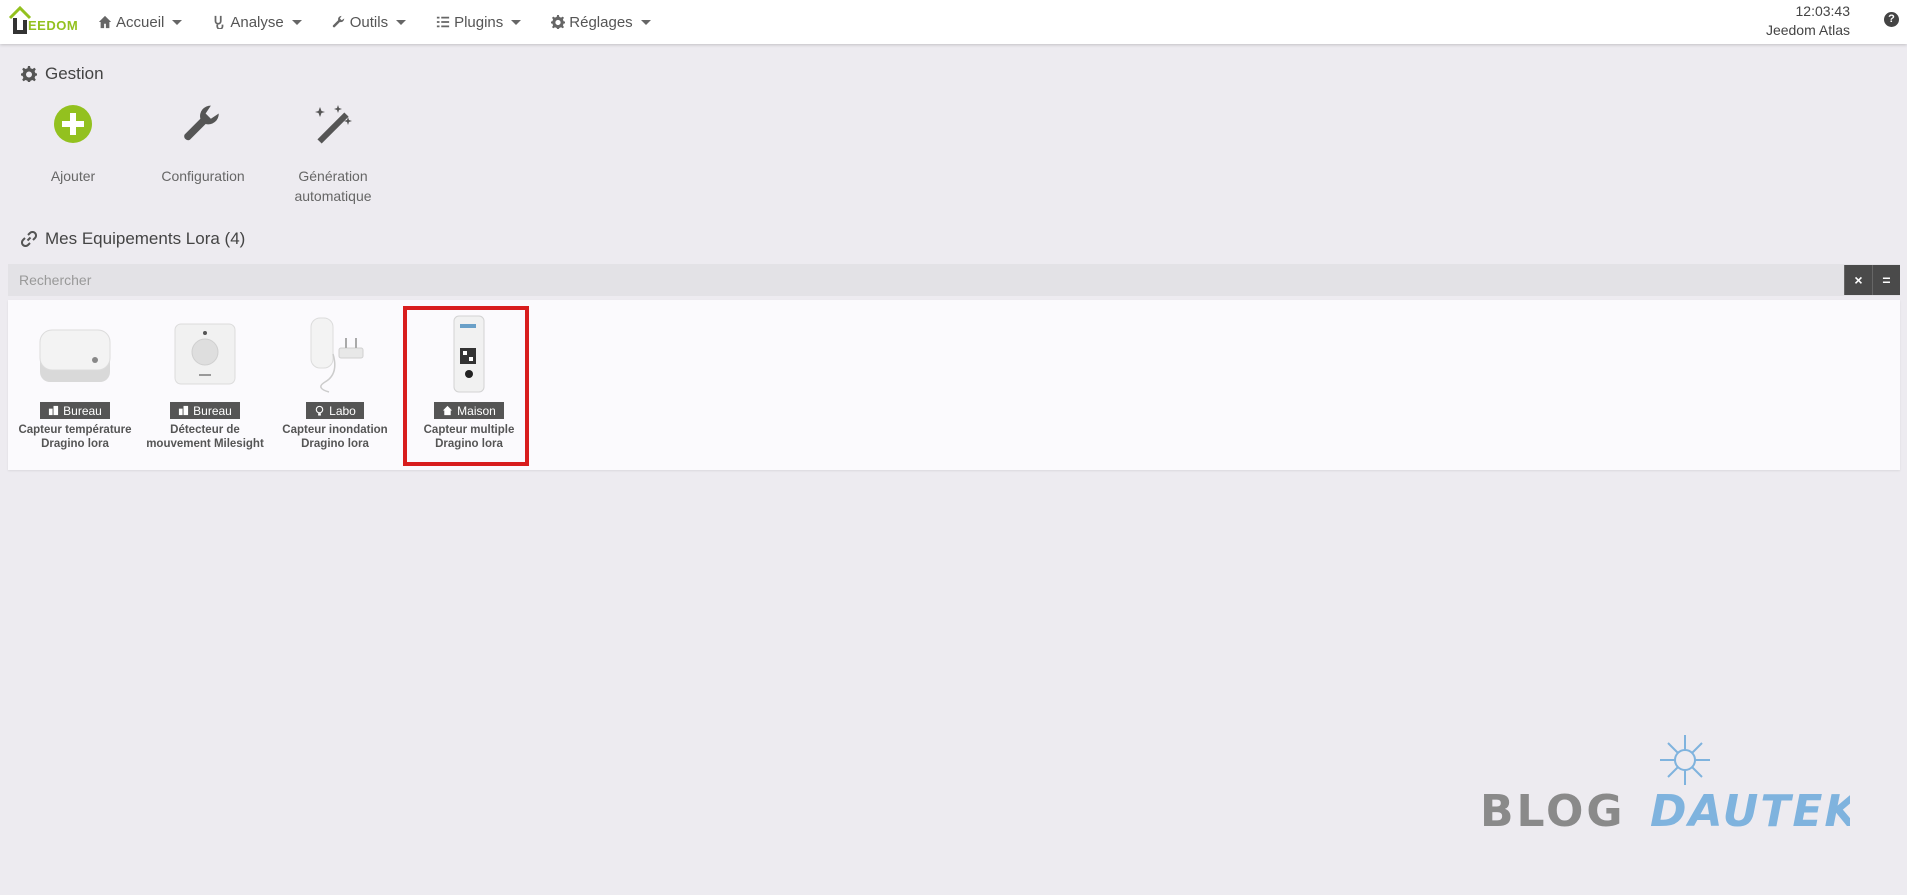  Describe the element at coordinates (1891, 19) in the screenshot. I see `help-icon: ?` at that location.